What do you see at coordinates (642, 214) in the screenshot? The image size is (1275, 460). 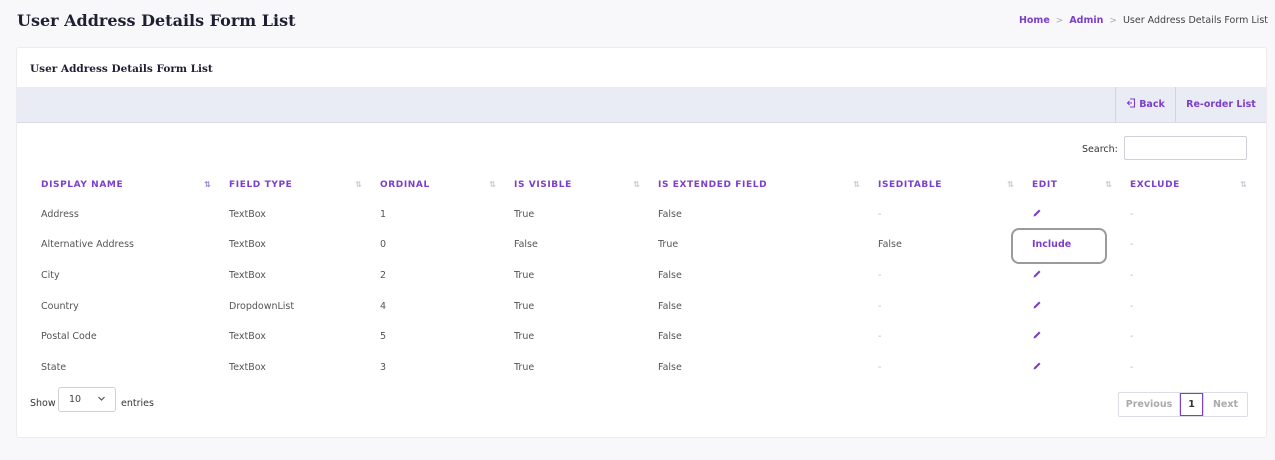 I see `table-row: Address TextBox 1 True False - -` at bounding box center [642, 214].